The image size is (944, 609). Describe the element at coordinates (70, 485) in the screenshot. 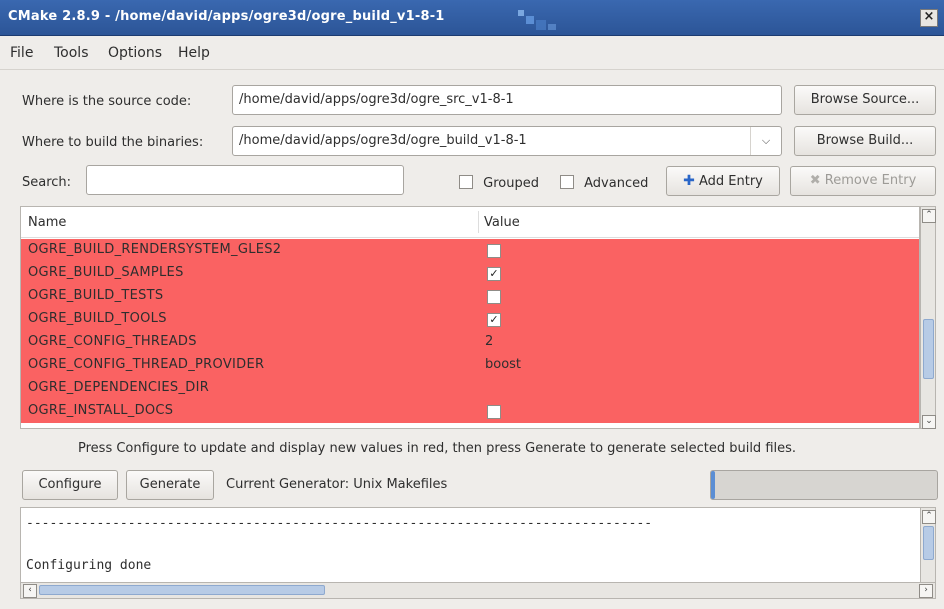

I see `configure-button: Configure` at that location.